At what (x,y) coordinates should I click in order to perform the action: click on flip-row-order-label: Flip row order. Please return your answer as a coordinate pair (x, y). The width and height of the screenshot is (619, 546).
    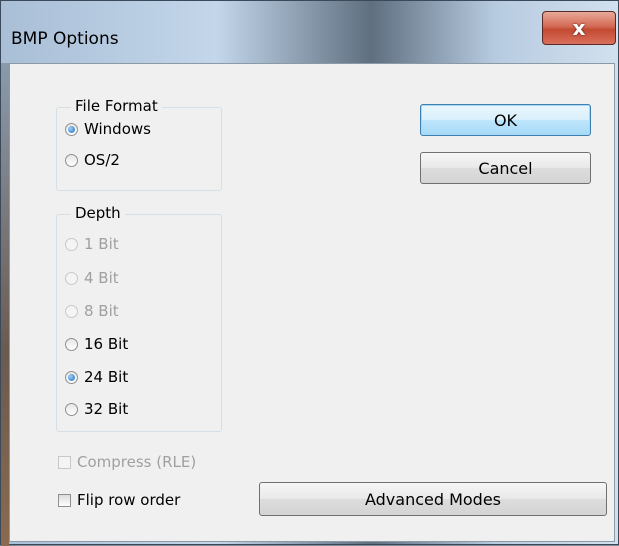
    Looking at the image, I should click on (129, 500).